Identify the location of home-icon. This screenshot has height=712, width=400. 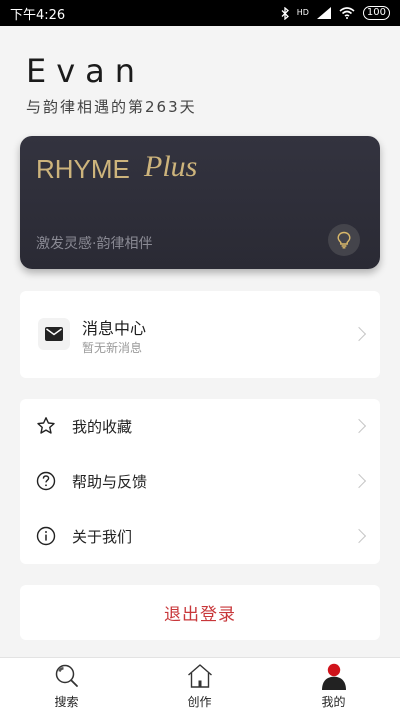
(199, 676).